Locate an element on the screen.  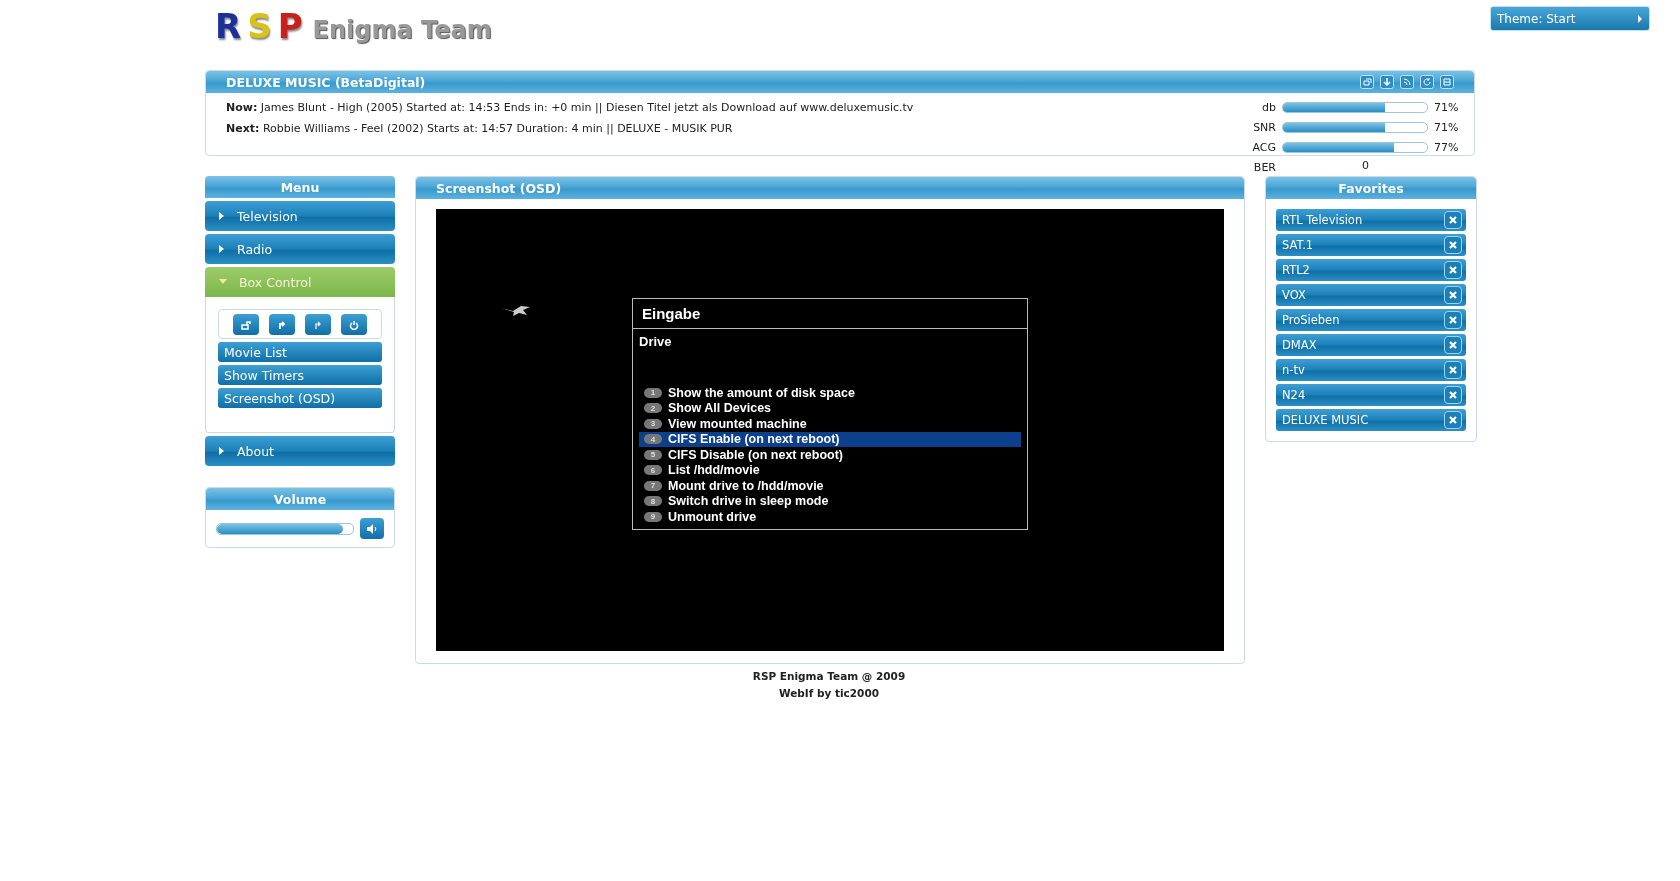
osd-menu-item: 3 View mounted machine is located at coordinates (830, 424).